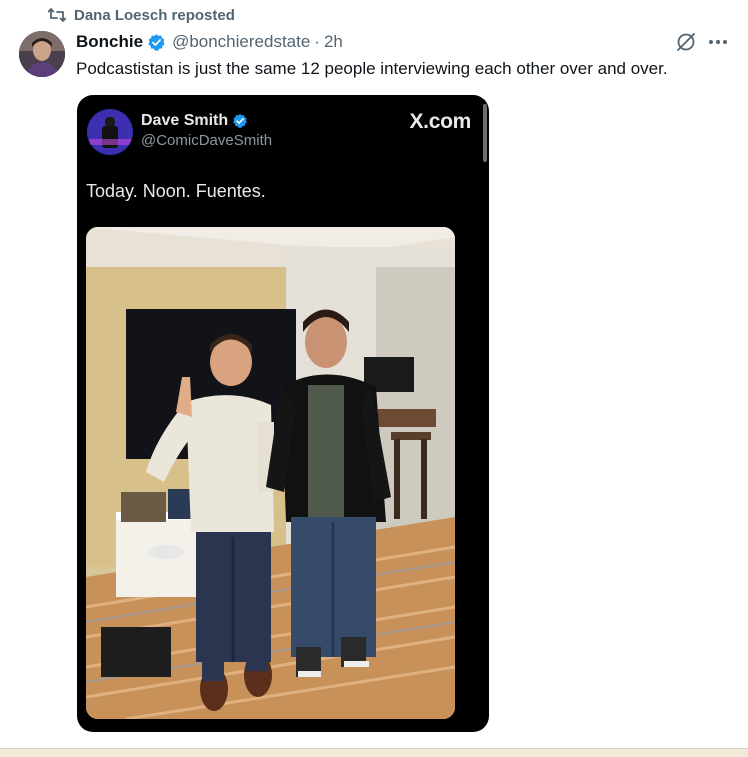  What do you see at coordinates (718, 42) in the screenshot?
I see `more-icon` at bounding box center [718, 42].